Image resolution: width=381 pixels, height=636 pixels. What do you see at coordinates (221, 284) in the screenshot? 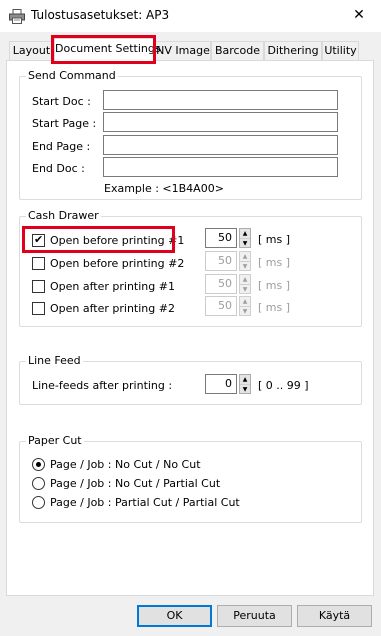
I see `open-after-1-value: 50` at bounding box center [221, 284].